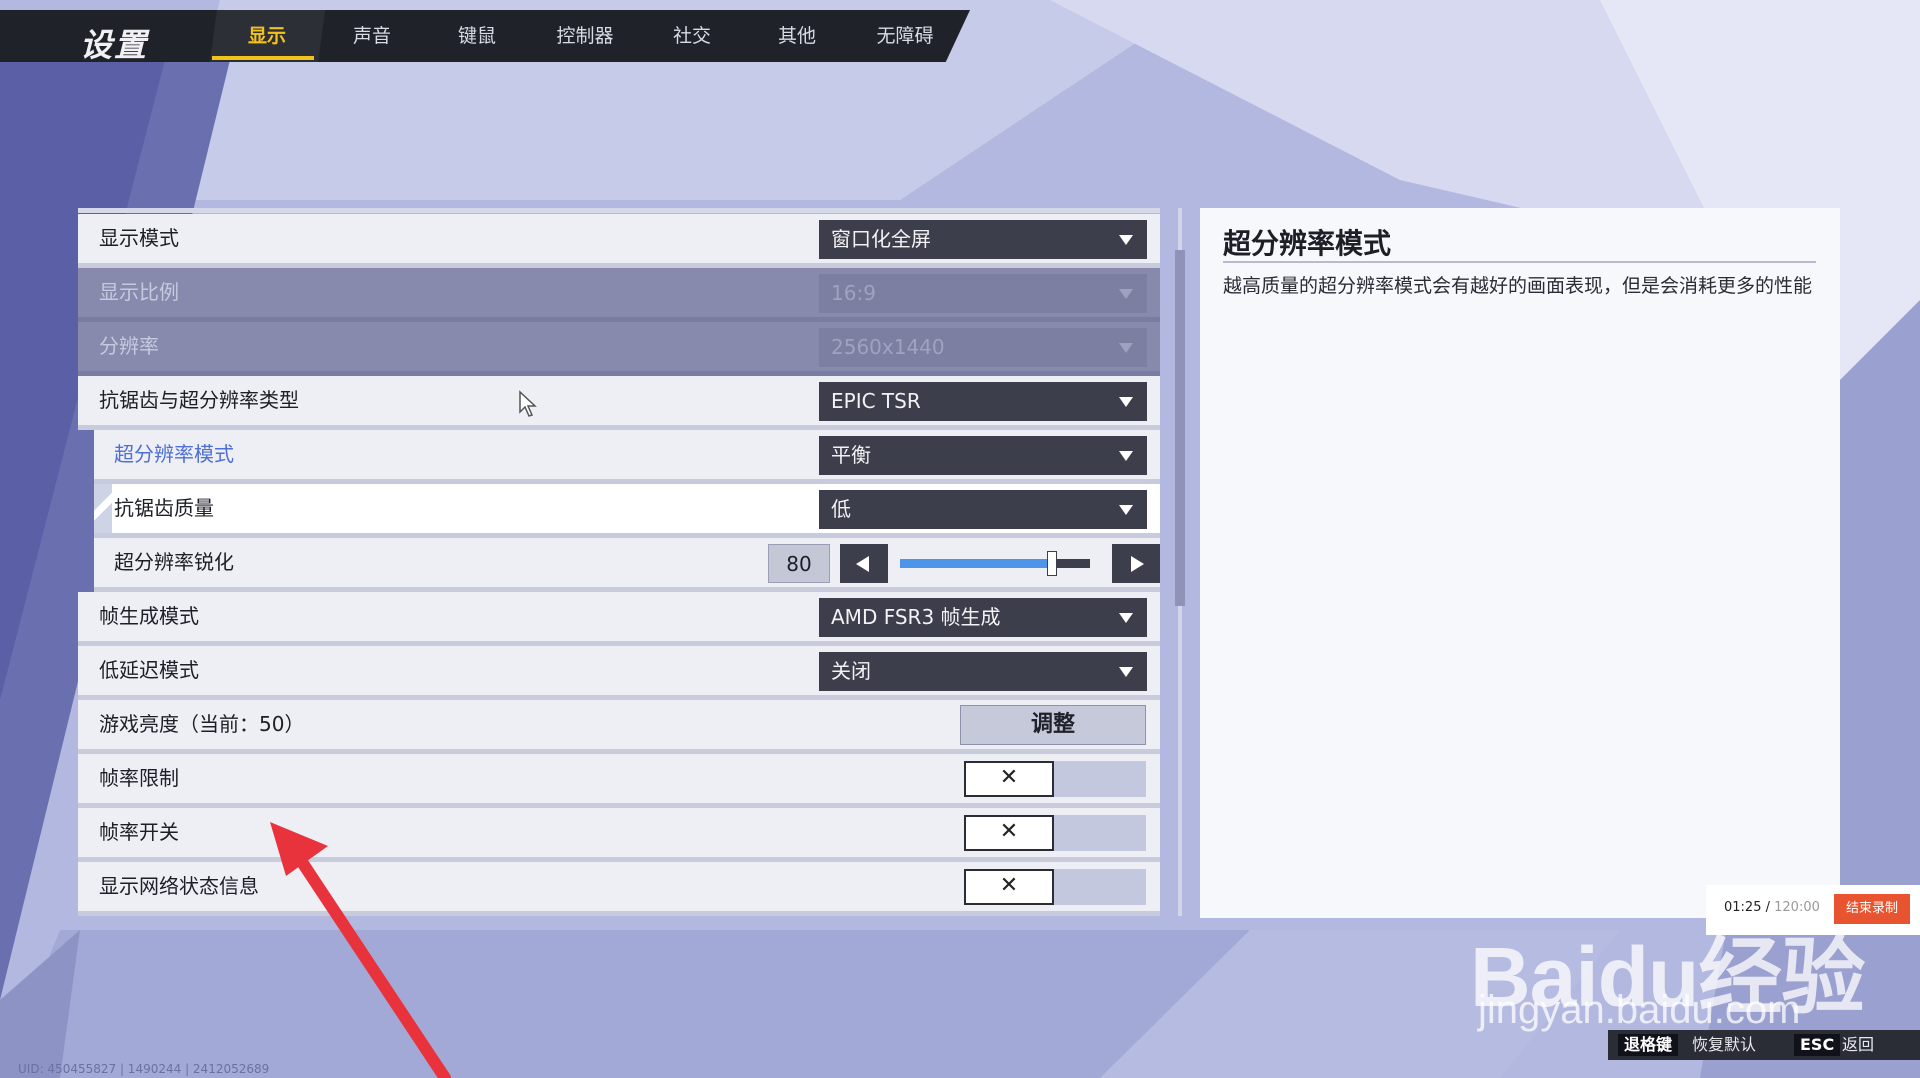  Describe the element at coordinates (841, 509) in the screenshot. I see `dropdown-value: 低` at that location.